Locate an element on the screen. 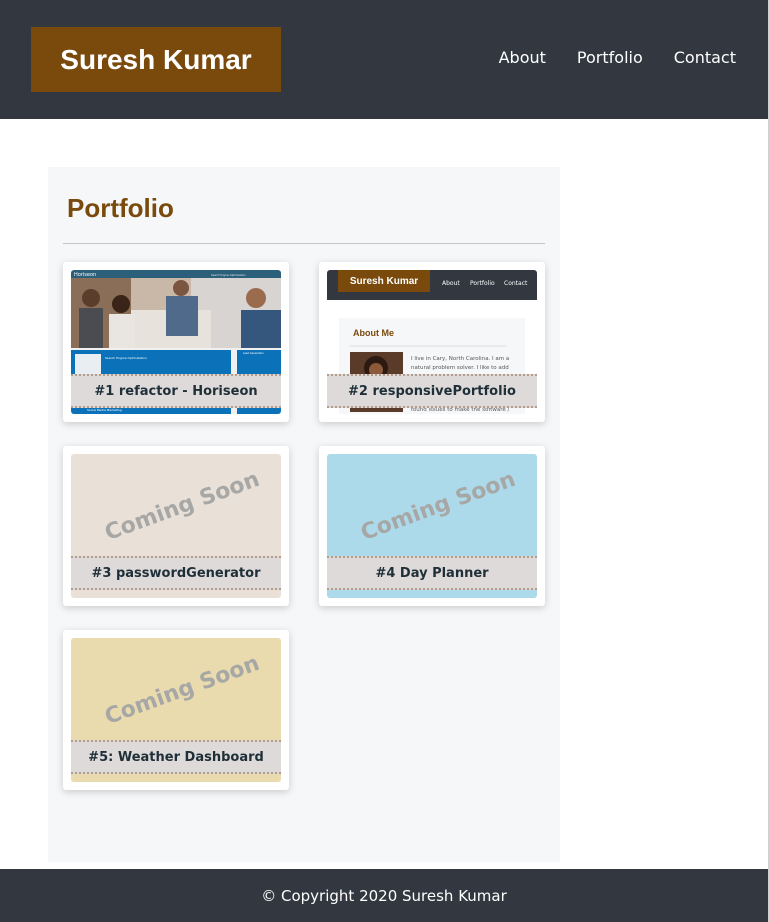  project-caption-day-planner: #4 Day Planner is located at coordinates (432, 573).